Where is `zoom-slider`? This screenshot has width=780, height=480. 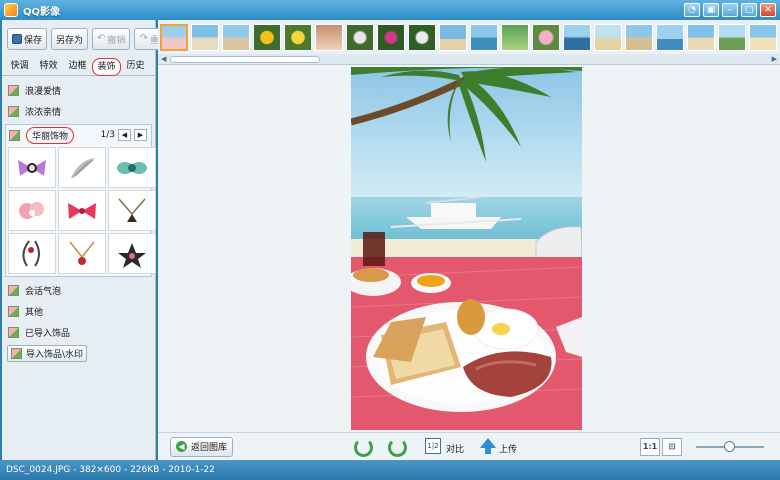
zoom-slider is located at coordinates (730, 446).